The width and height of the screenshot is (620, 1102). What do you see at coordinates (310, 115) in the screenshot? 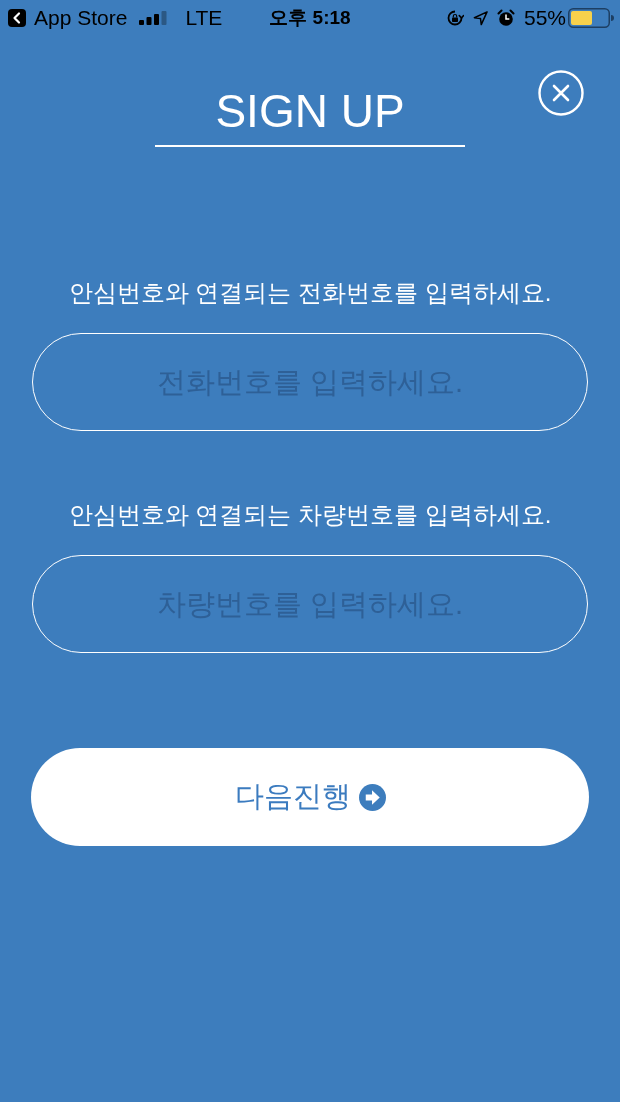
I see `page-title: SIGN UP` at bounding box center [310, 115].